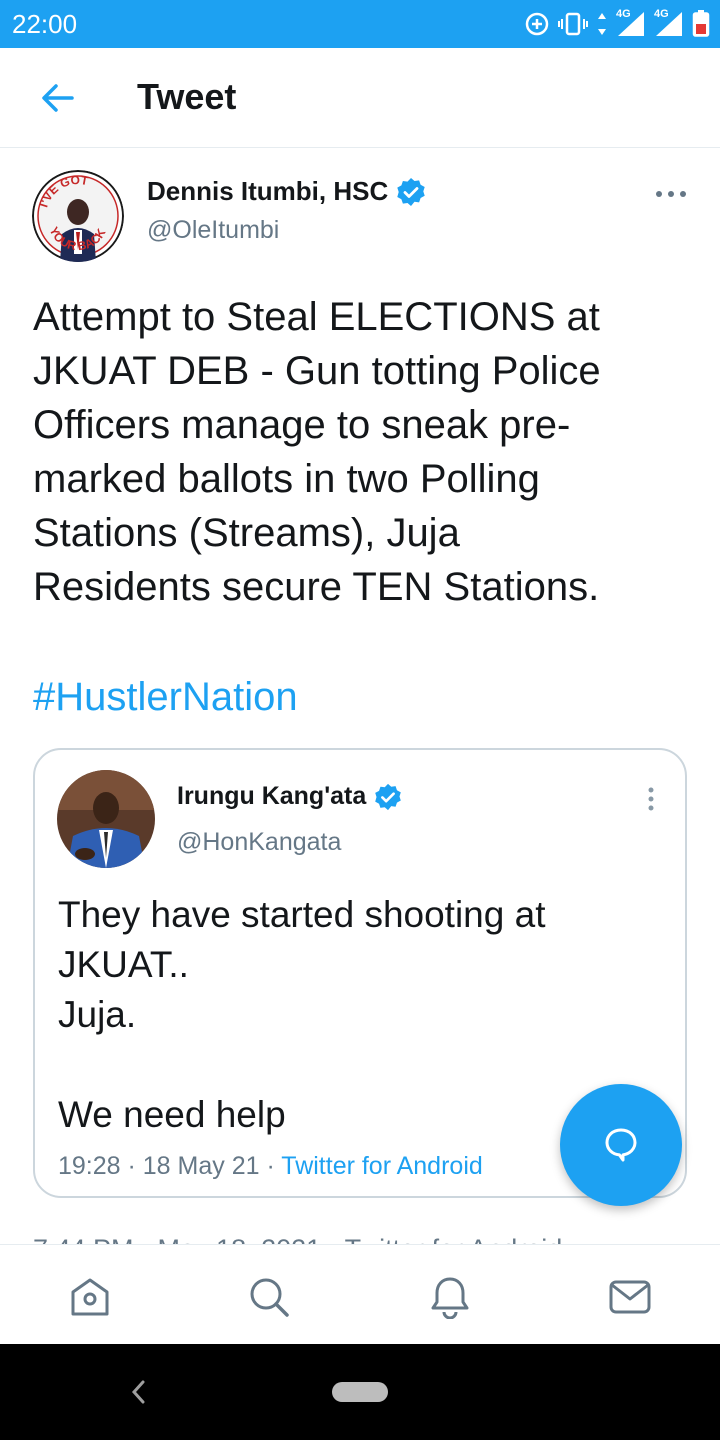 The height and width of the screenshot is (1440, 720). I want to click on author-name: Dennis Itumbi, HSC, so click(267, 191).